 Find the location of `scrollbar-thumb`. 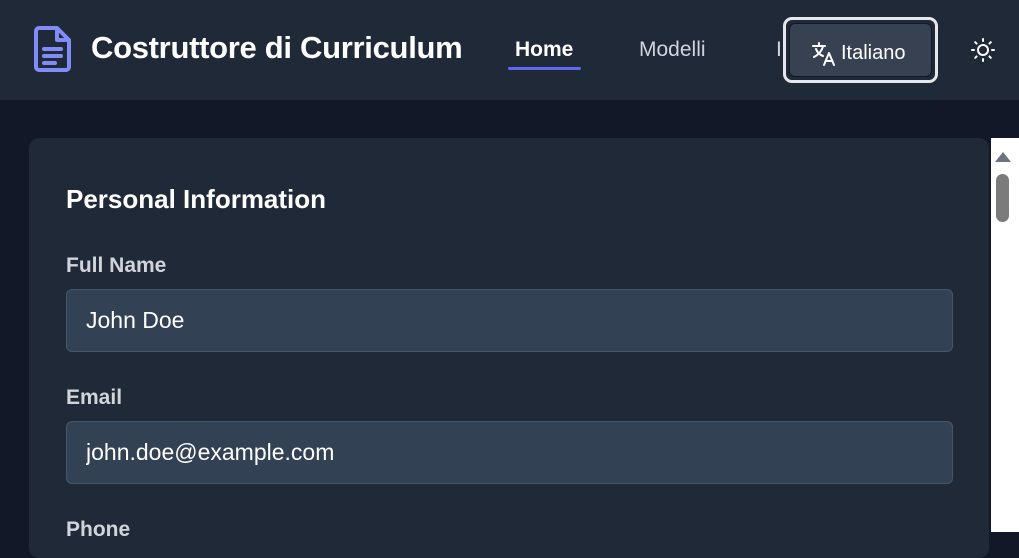

scrollbar-thumb is located at coordinates (1002, 198).